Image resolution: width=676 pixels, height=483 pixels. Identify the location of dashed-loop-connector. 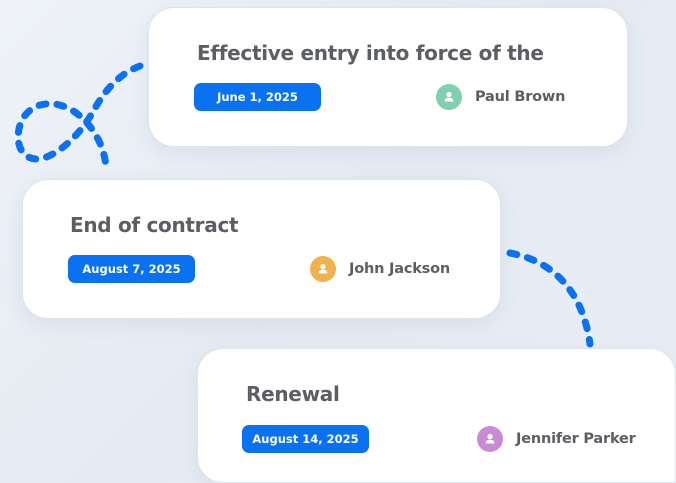
(79, 116).